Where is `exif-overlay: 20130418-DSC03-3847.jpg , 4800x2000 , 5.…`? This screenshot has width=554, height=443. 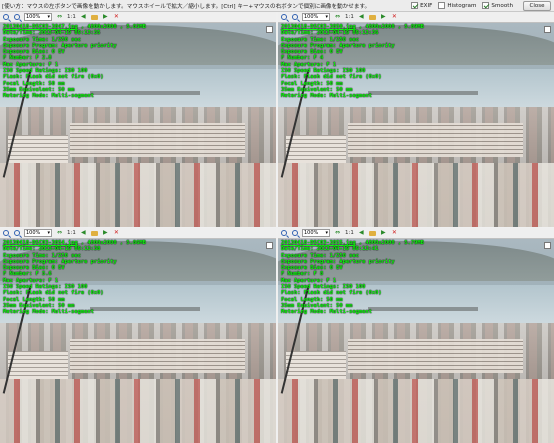
exif-overlay: 20130418-DSC03-3847.jpg , 4800x2000 , 5.… is located at coordinates (74, 62).